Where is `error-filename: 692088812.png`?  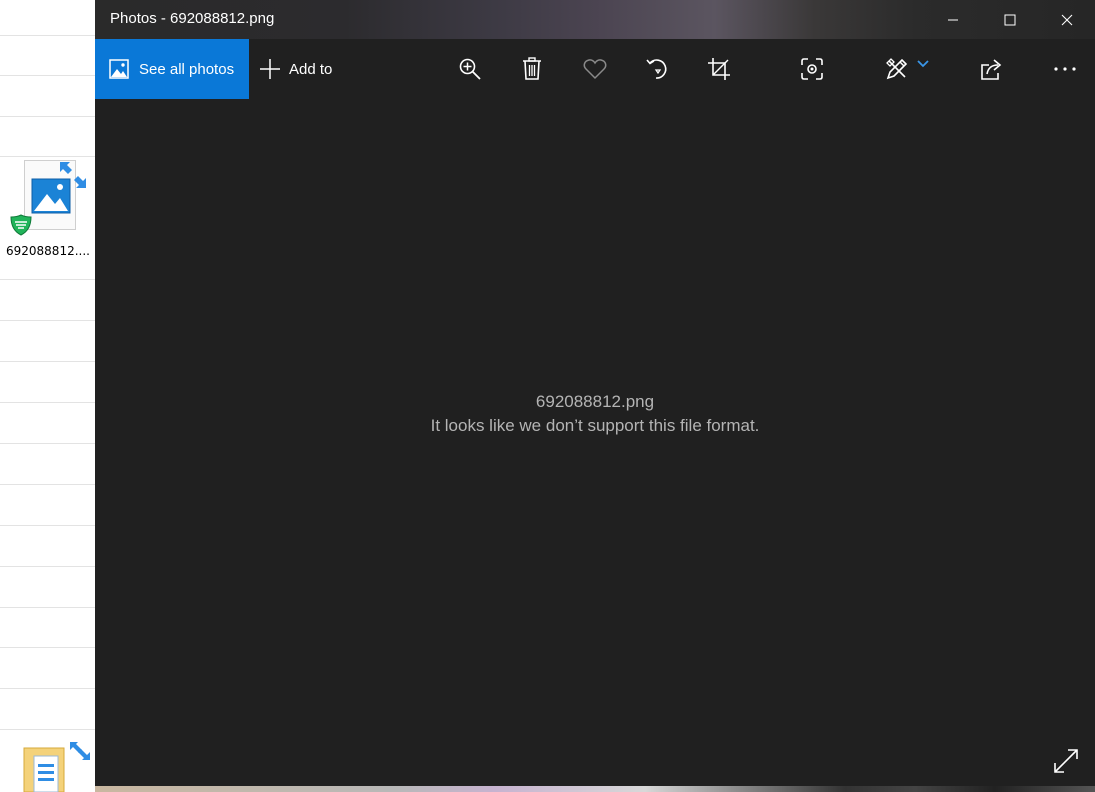
error-filename: 692088812.png is located at coordinates (595, 401).